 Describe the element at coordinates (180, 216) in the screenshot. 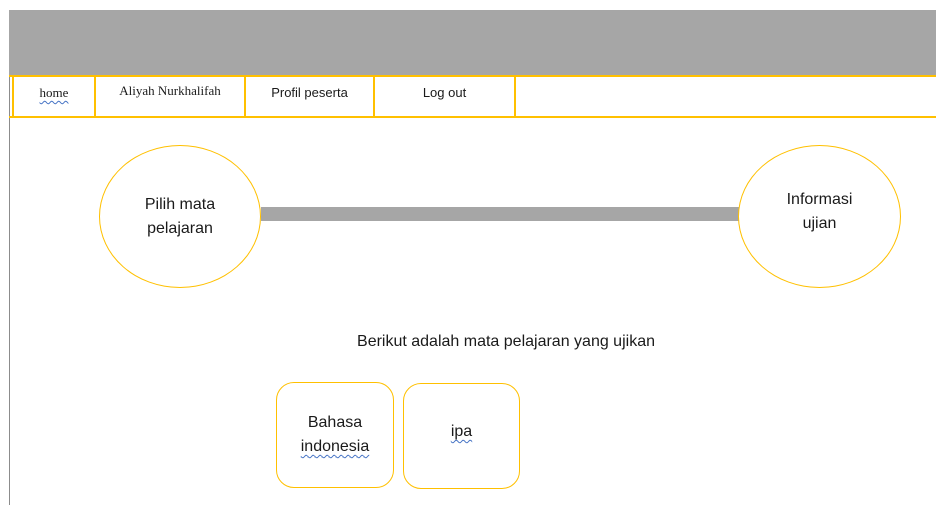

I see `step-choose-subject: Pilih mata pelajaran` at that location.